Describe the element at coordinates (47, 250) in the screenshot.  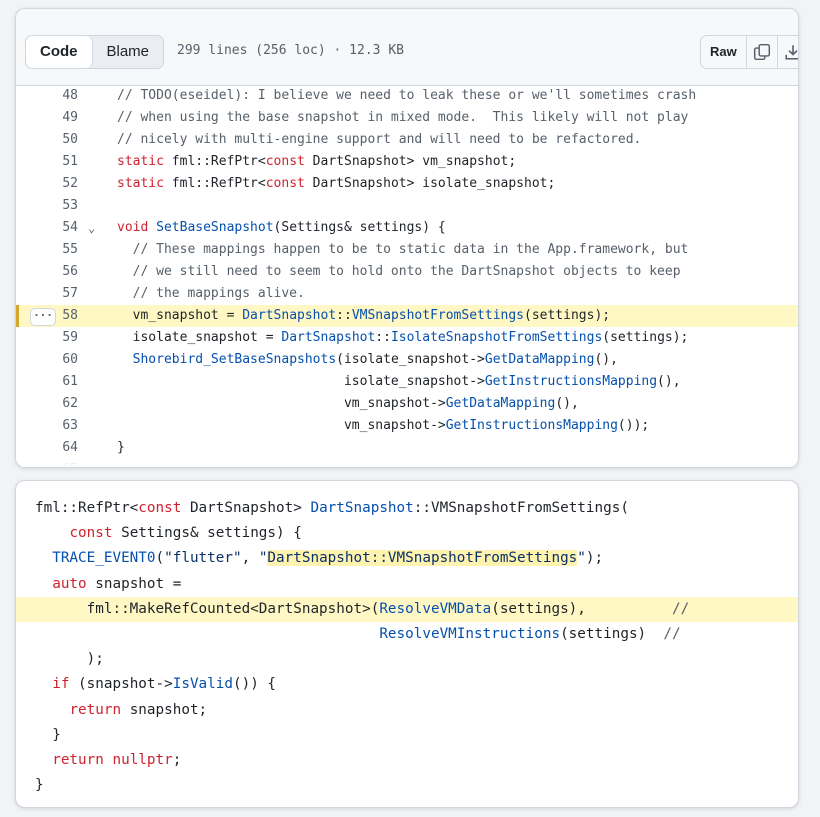
I see `line-number: 55` at that location.